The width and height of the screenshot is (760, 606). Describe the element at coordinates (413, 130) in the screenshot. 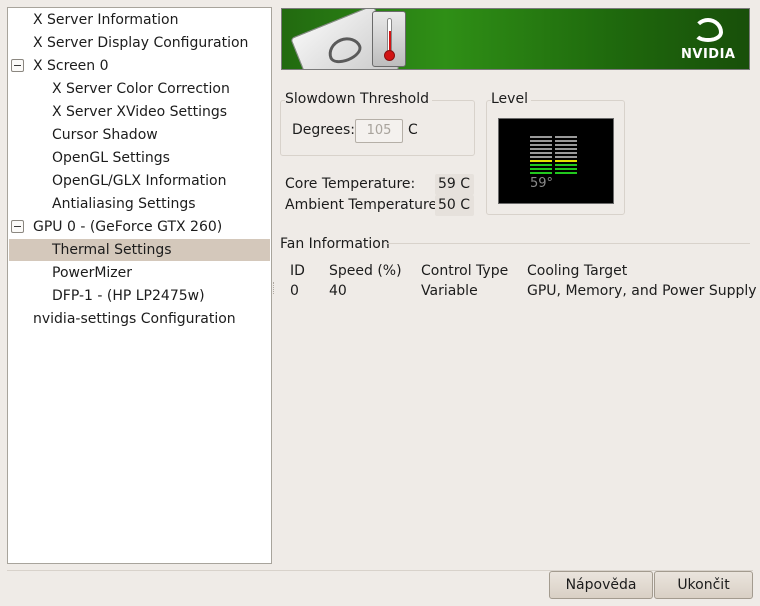

I see `degrees-unit: C` at that location.